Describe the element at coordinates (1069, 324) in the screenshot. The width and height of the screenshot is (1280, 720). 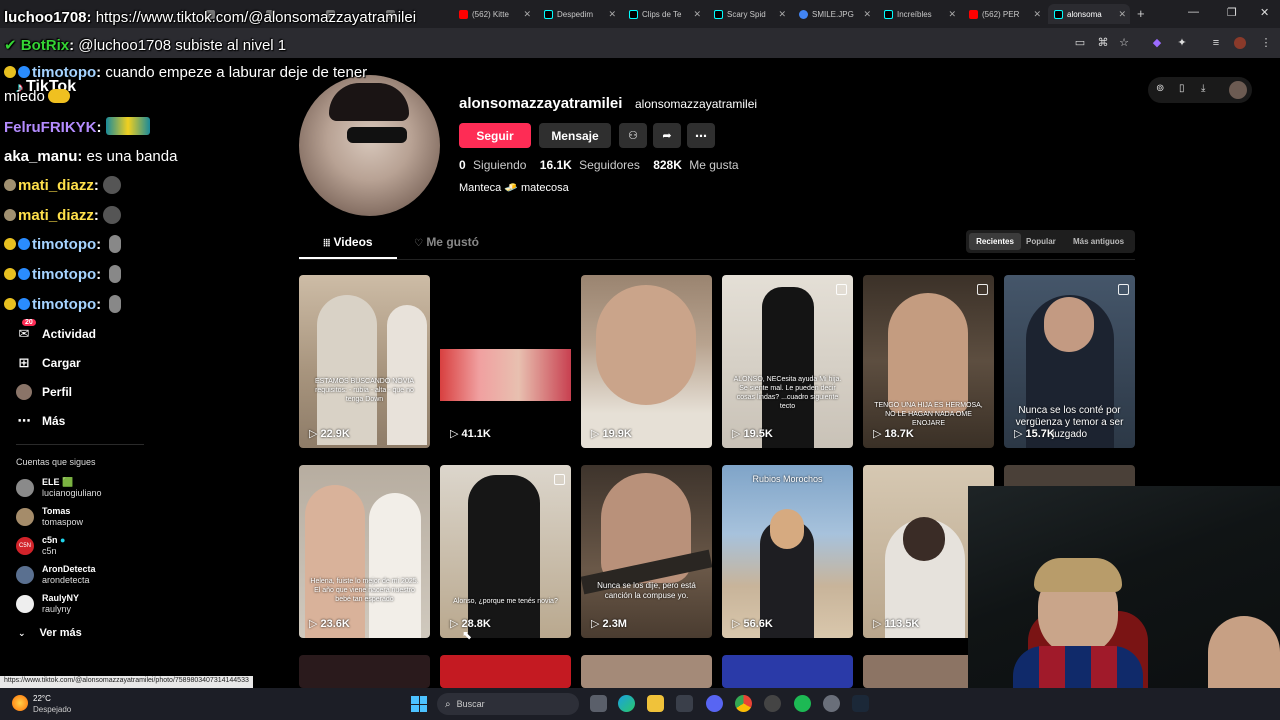
I see `face-shape` at that location.